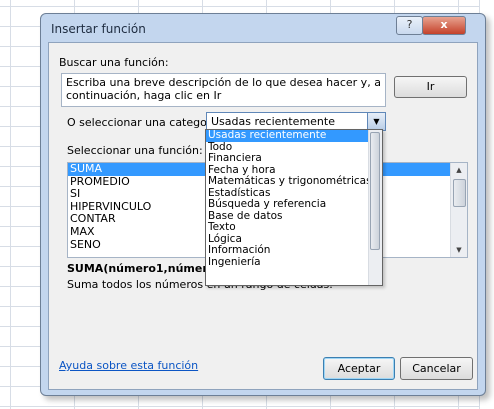 Image resolution: width=494 pixels, height=409 pixels. I want to click on category-option: Financiera, so click(294, 158).